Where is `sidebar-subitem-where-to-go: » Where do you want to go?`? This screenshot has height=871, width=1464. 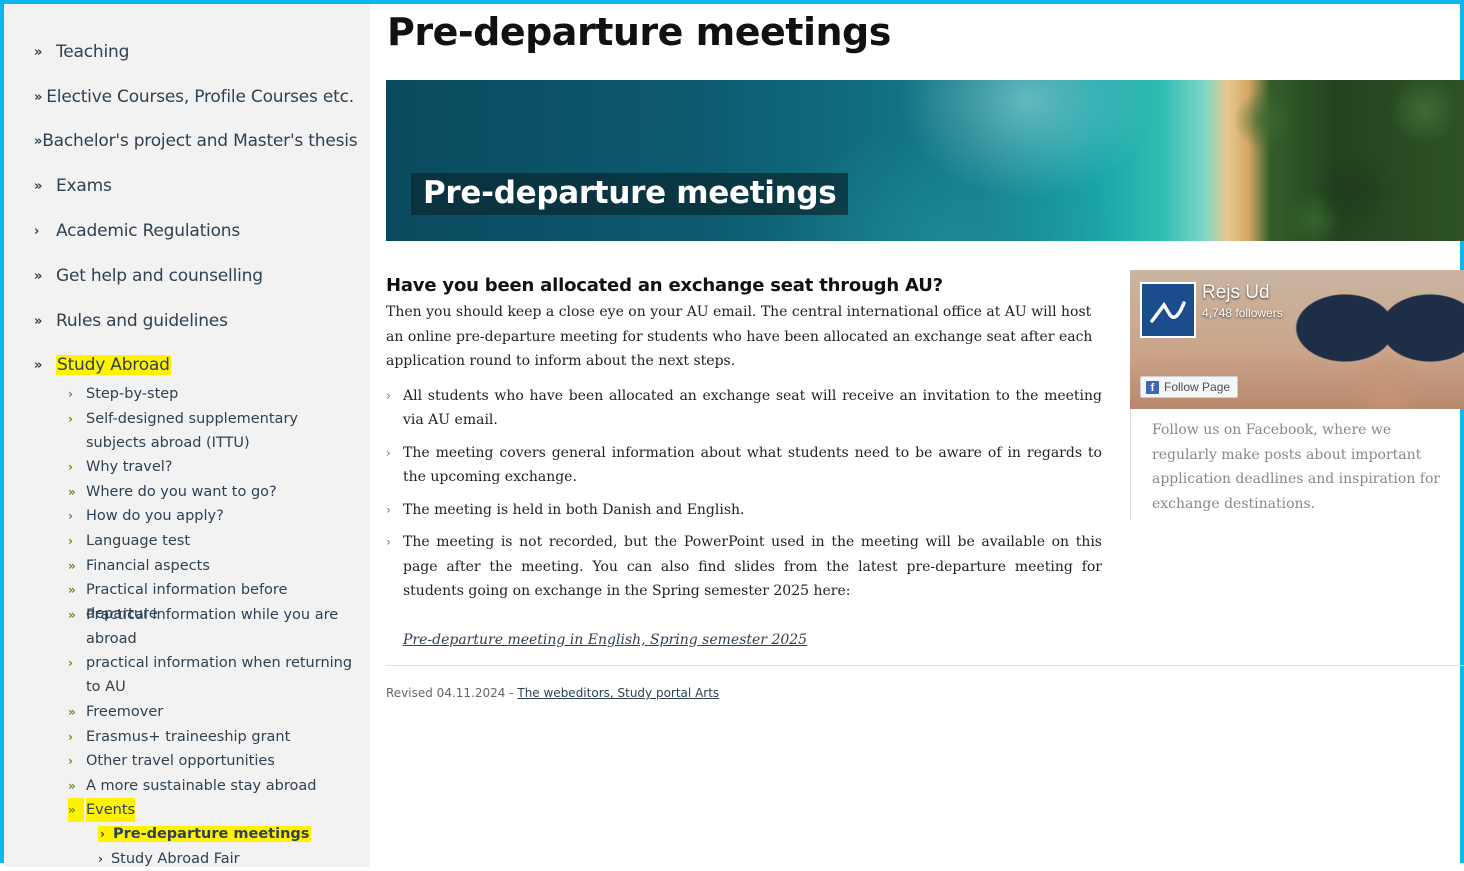
sidebar-subitem-where-to-go: » Where do you want to go? is located at coordinates (213, 492).